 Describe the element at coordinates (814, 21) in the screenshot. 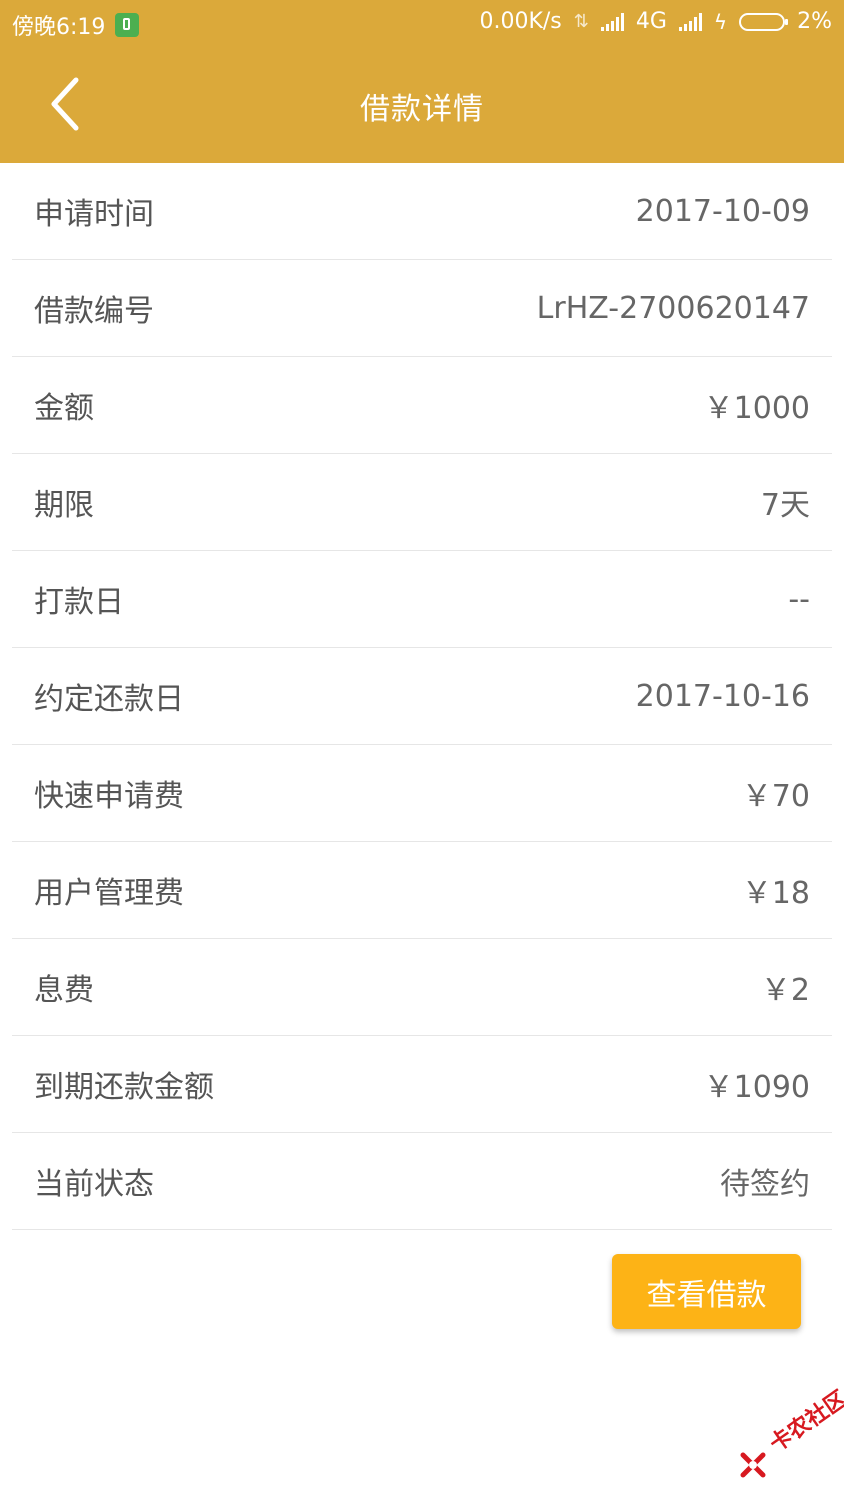

I see `battery-level: 2%` at that location.